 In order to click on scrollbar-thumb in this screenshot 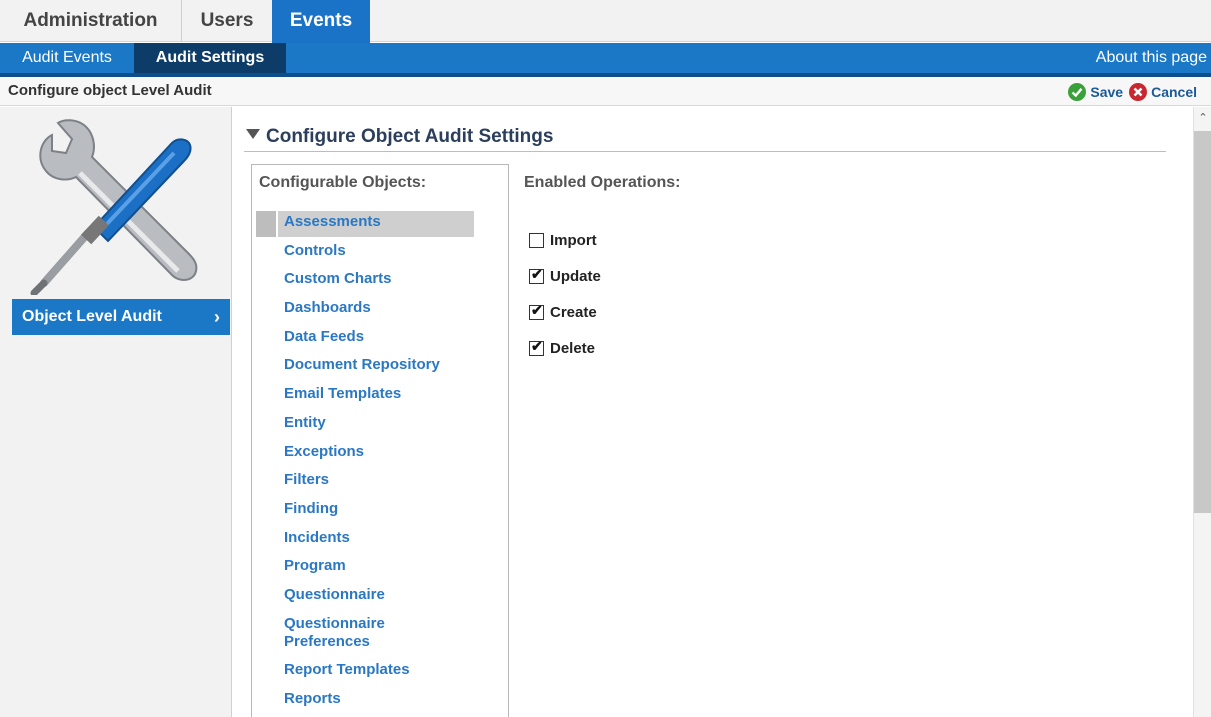, I will do `click(1202, 322)`.